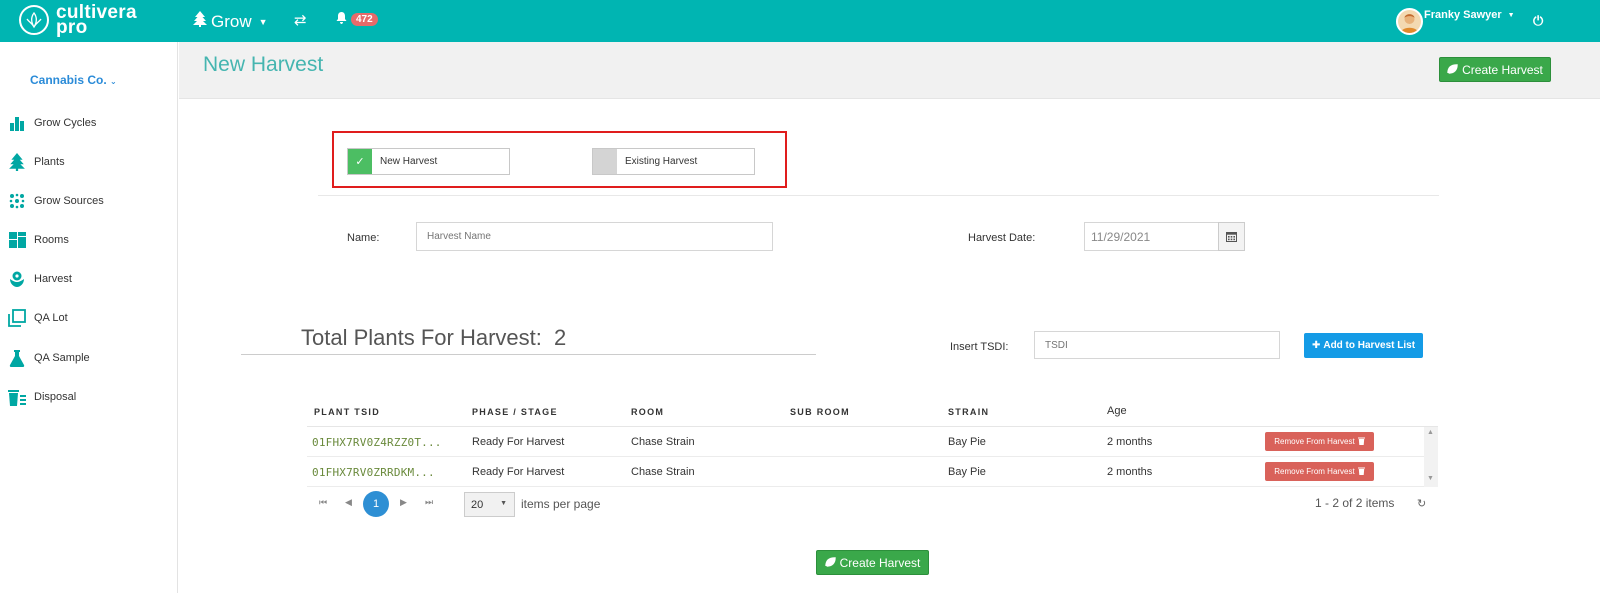  I want to click on remove-label: Remove From Harvest, so click(1314, 441).